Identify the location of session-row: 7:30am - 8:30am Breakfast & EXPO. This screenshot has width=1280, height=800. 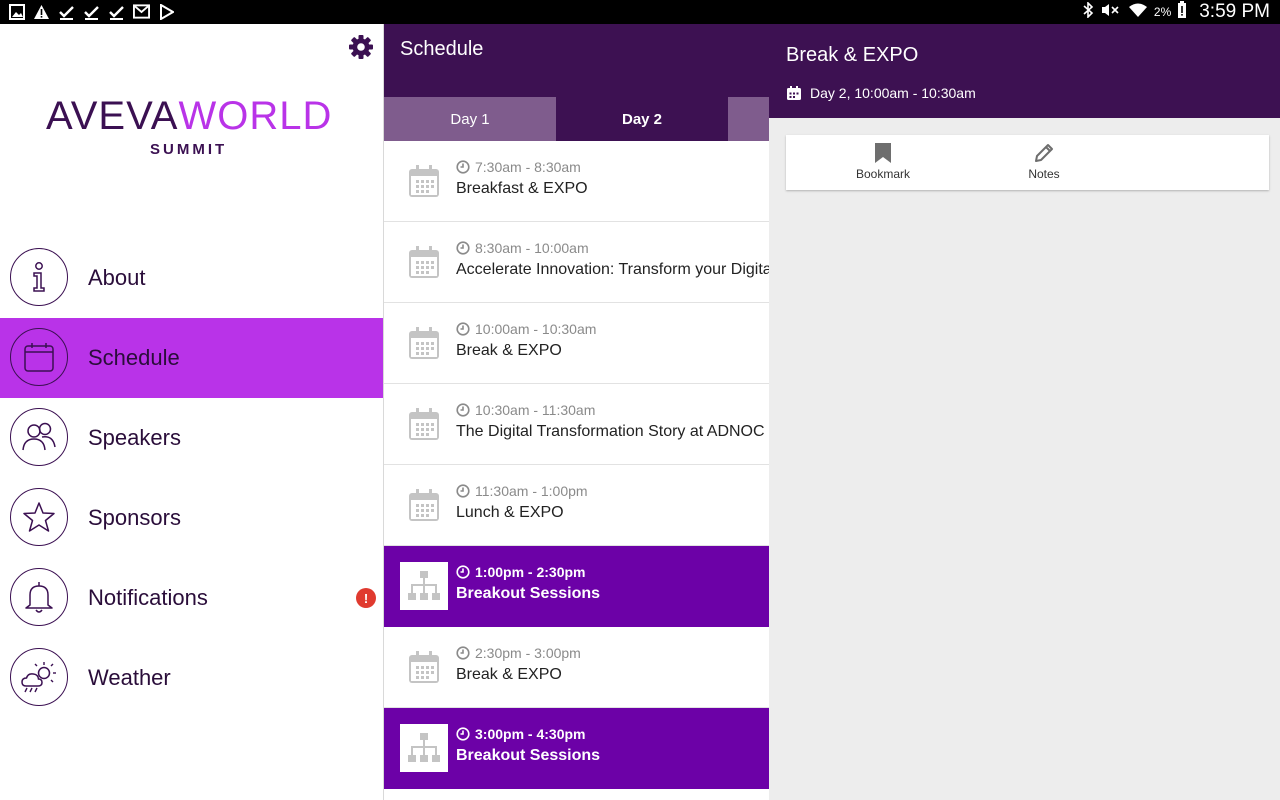
(576, 181).